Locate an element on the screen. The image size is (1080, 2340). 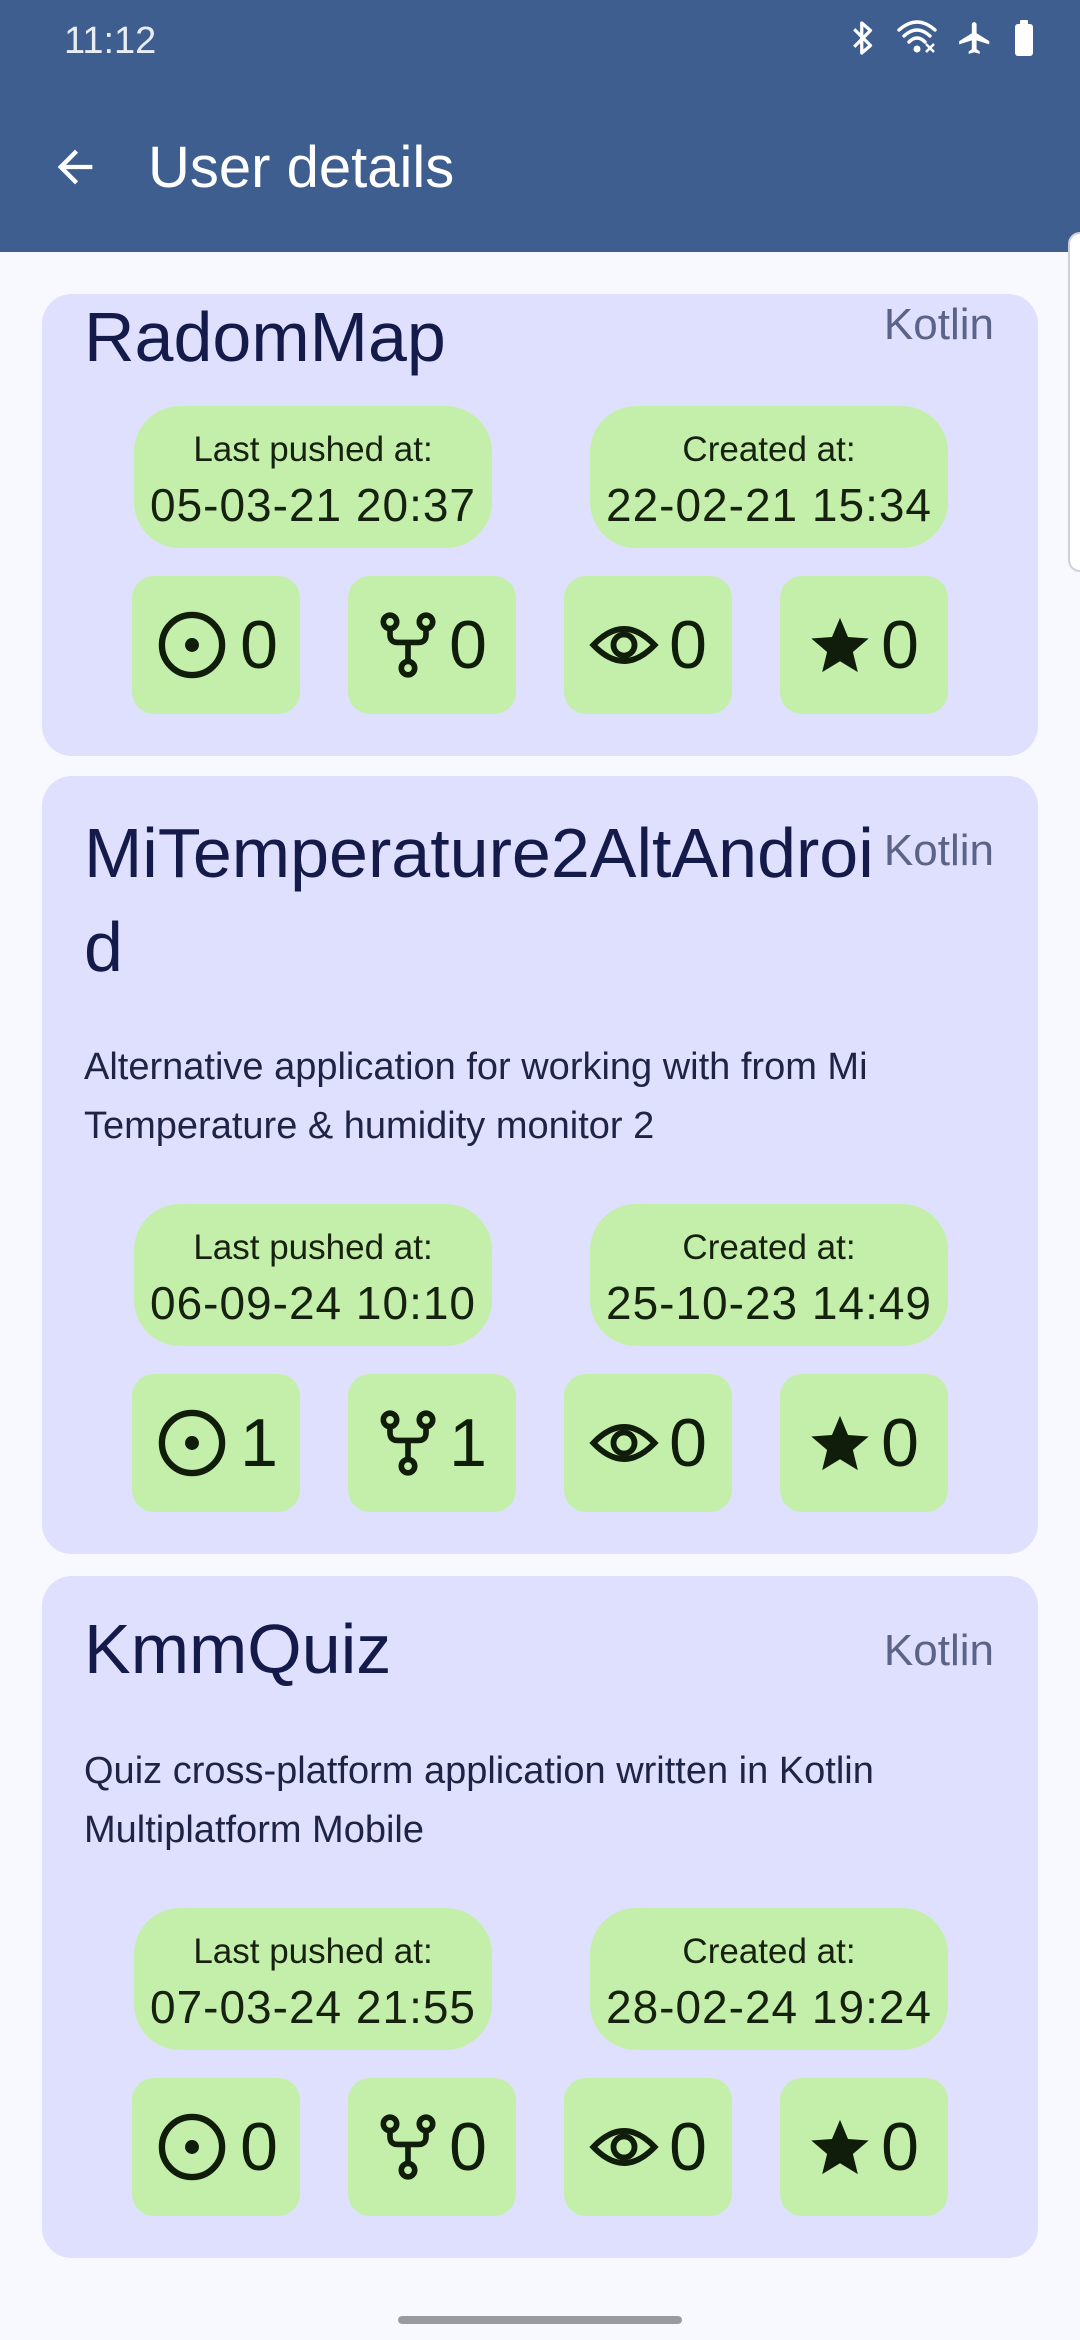
created-value: 28-02-24 19:24 is located at coordinates (769, 2007).